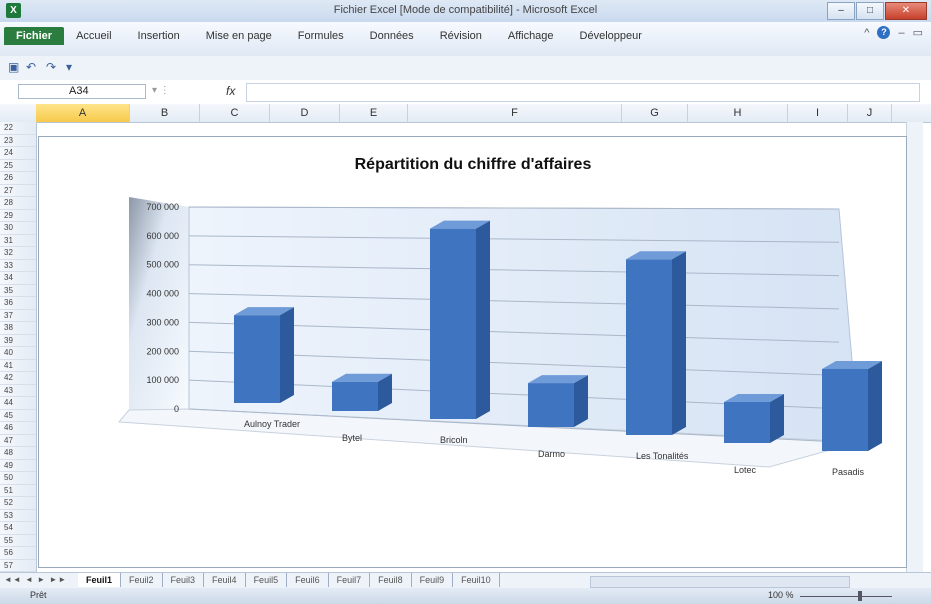 The height and width of the screenshot is (604, 931). What do you see at coordinates (18, 541) in the screenshot?
I see `row-header: 55` at bounding box center [18, 541].